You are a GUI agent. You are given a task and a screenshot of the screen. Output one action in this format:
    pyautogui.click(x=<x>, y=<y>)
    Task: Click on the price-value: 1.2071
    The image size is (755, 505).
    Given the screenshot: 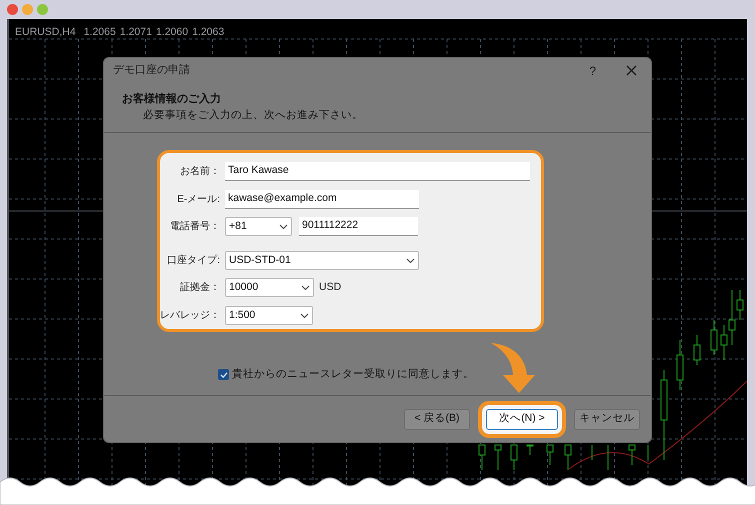 What is the action you would take?
    pyautogui.click(x=136, y=32)
    